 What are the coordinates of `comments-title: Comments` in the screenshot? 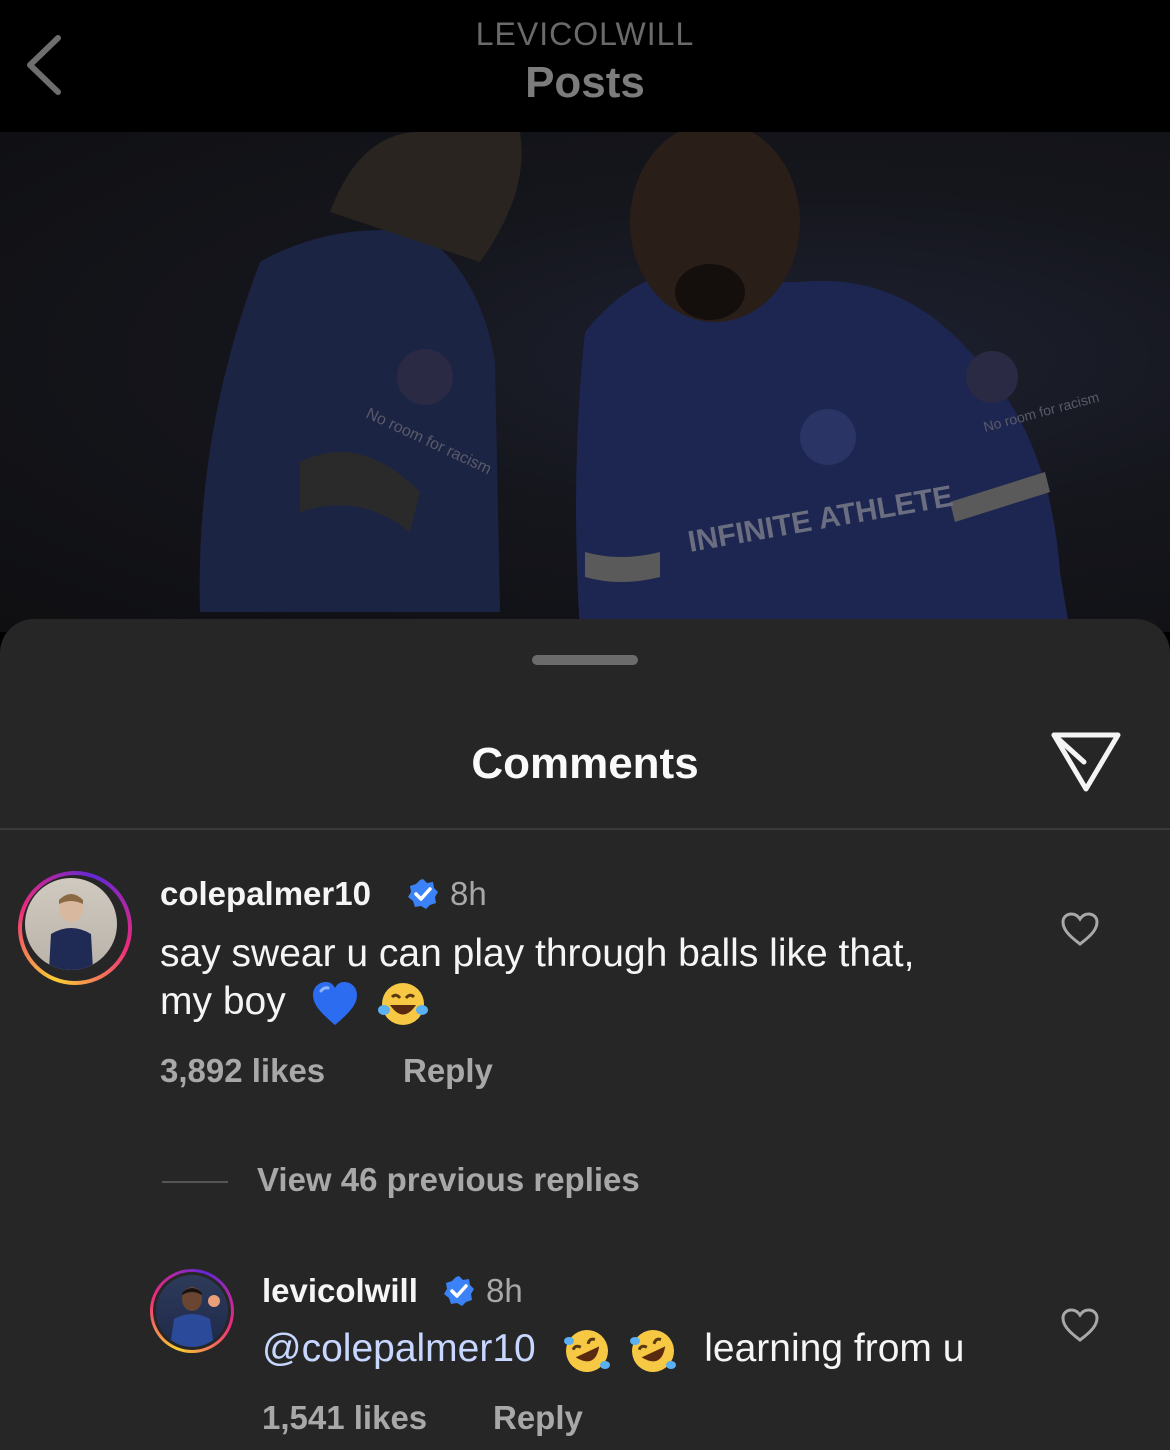 It's located at (585, 763).